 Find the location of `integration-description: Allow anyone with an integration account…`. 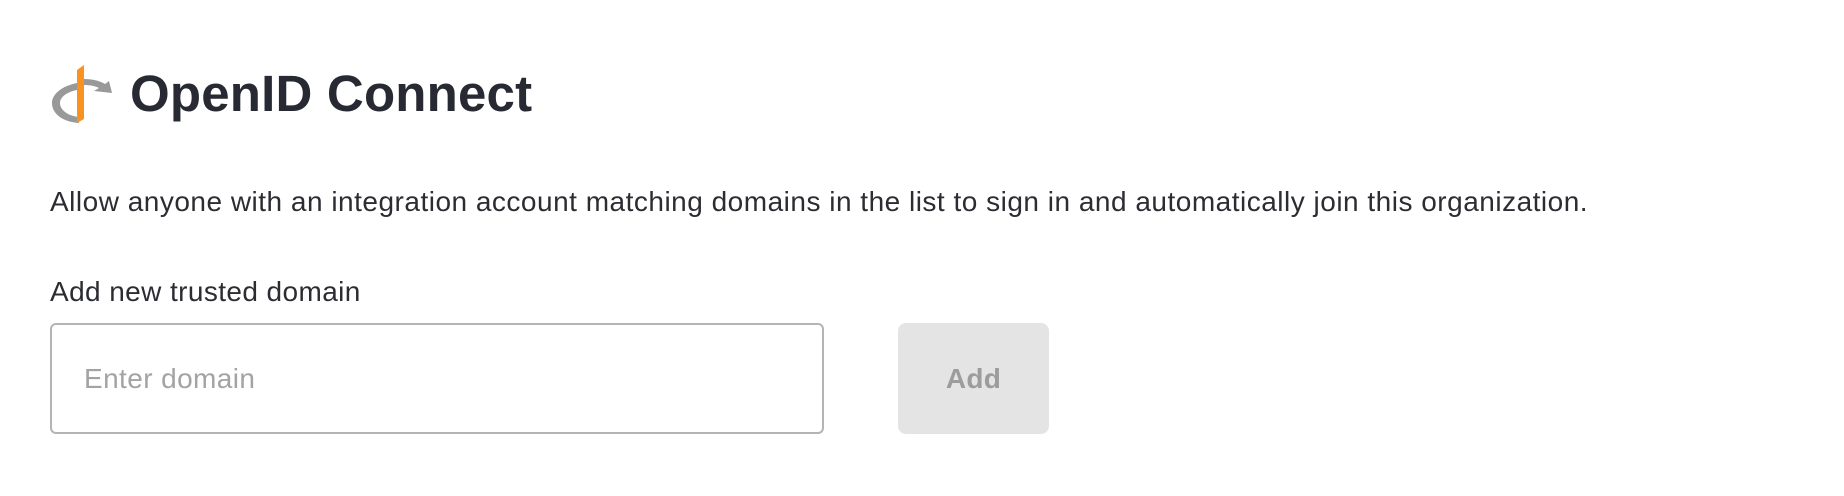

integration-description: Allow anyone with an integration account… is located at coordinates (819, 201).